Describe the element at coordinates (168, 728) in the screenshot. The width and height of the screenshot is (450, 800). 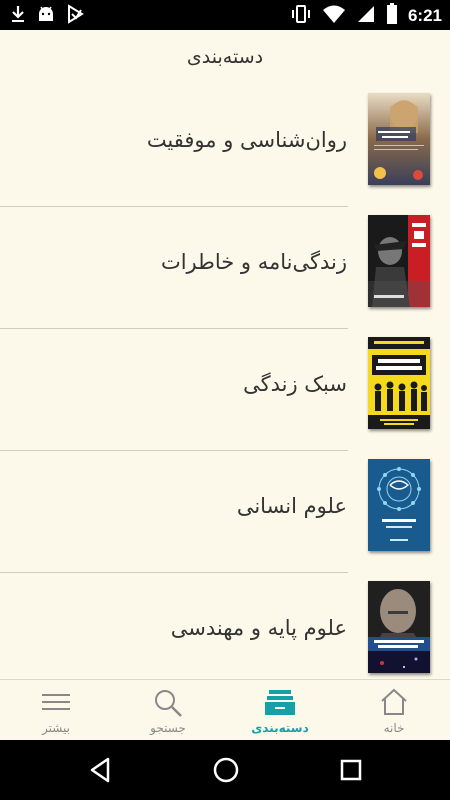
I see `nav-label: جستجو` at that location.